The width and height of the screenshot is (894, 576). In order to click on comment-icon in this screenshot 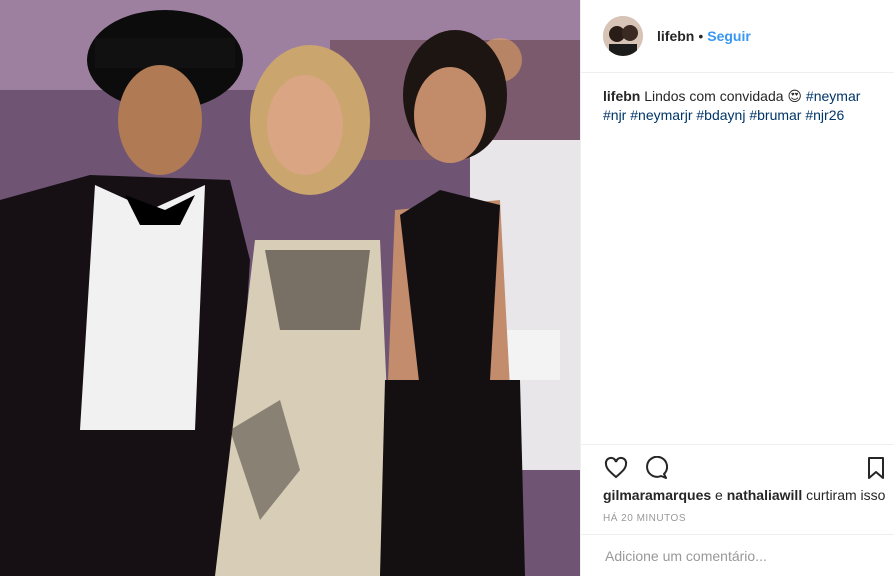, I will do `click(656, 468)`.